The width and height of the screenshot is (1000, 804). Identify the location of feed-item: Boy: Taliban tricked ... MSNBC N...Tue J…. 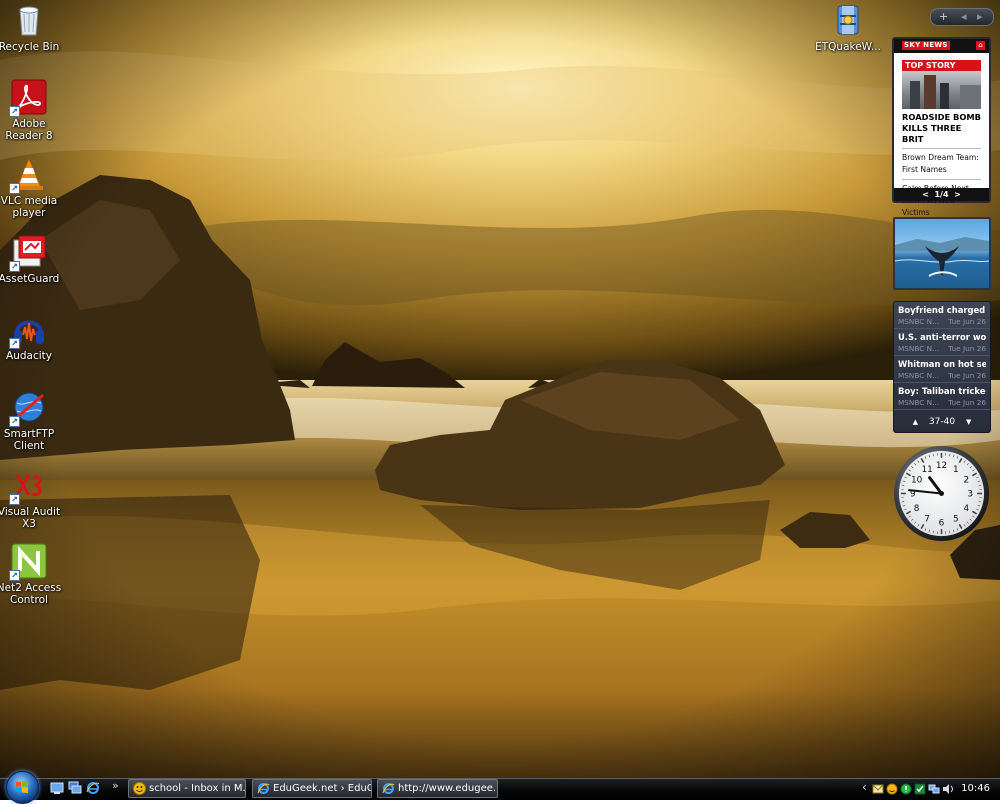
(942, 396).